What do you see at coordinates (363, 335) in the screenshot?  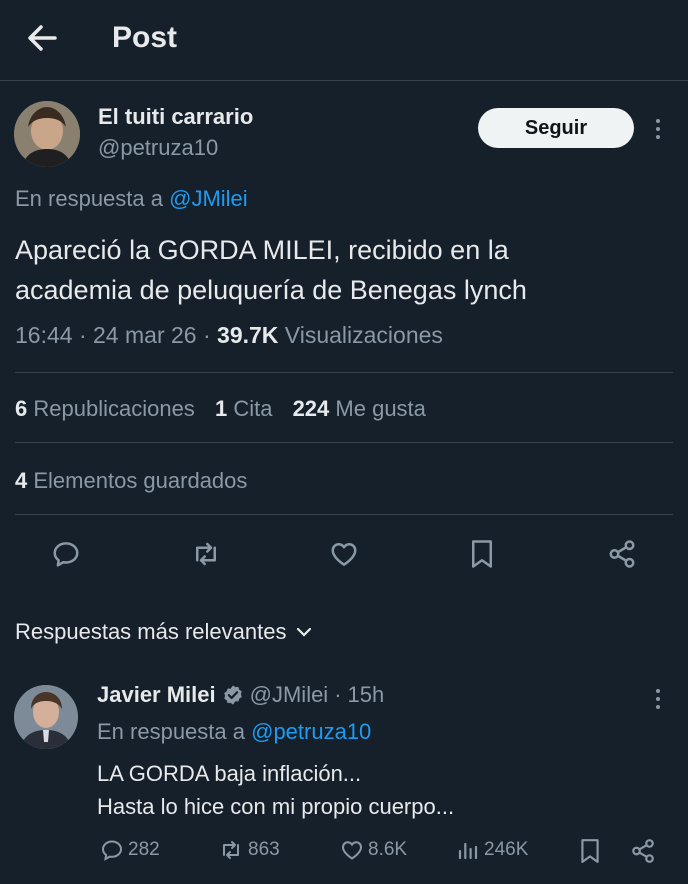 I see `views-label: Visualizaciones` at bounding box center [363, 335].